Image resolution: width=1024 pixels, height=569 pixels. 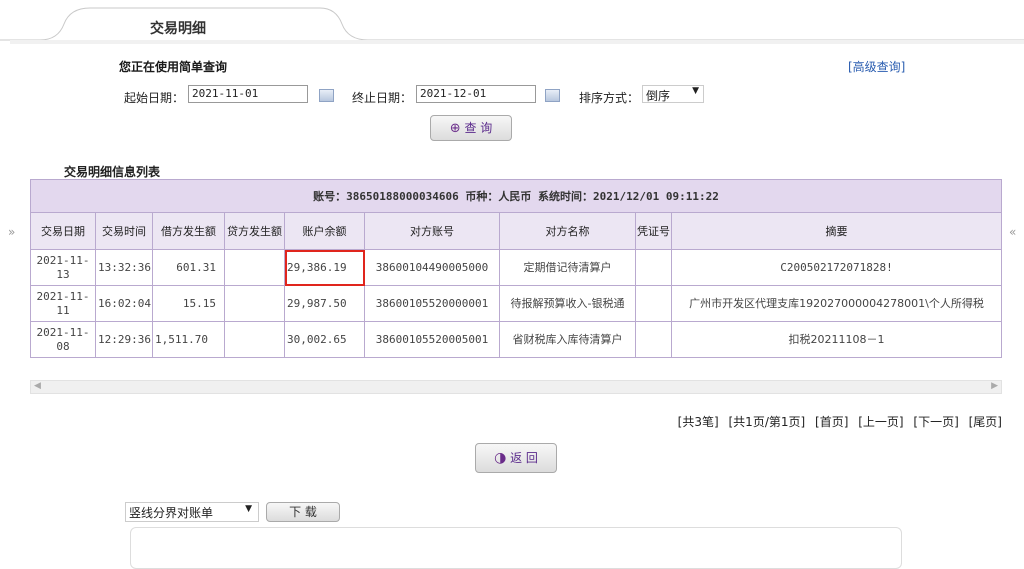 I want to click on pager-total: [共3笔], so click(x=698, y=422).